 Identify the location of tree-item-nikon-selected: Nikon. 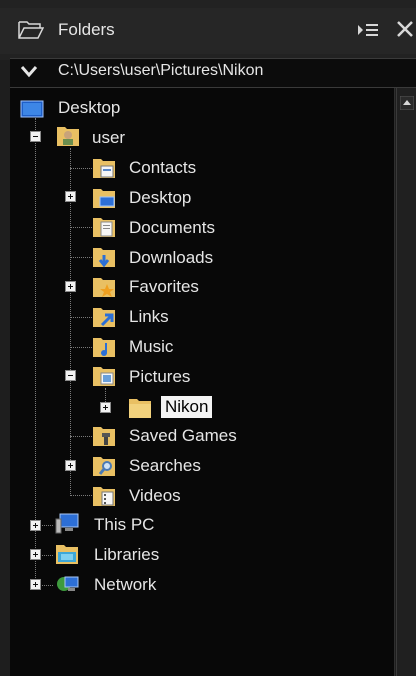
(187, 407).